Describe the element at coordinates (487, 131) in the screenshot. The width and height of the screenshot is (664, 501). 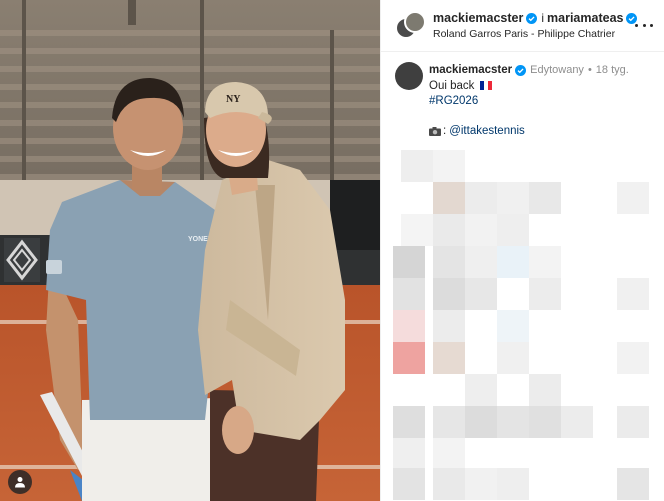
I see `credit-mention-link: @ittakestennis` at that location.